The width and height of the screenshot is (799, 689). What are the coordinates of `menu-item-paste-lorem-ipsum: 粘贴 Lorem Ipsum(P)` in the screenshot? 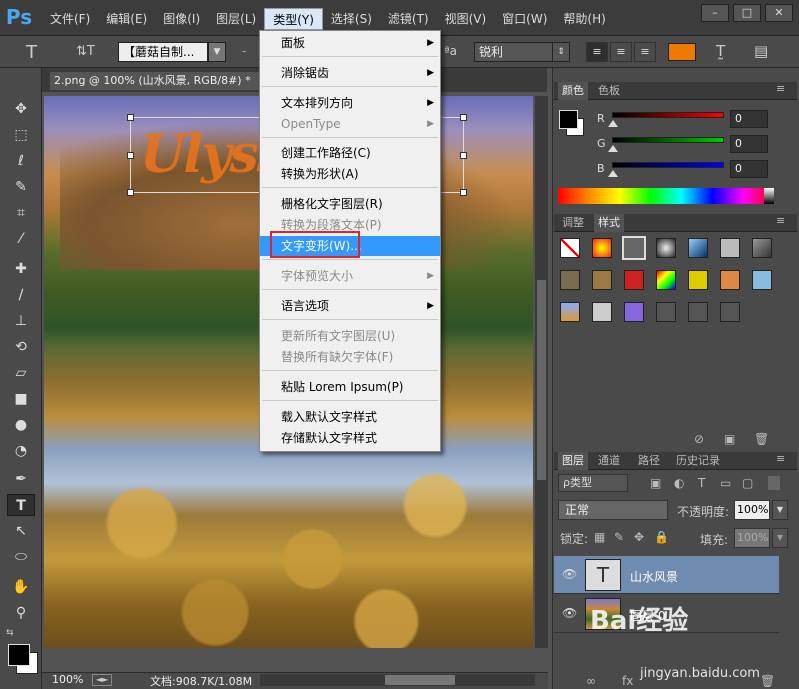 It's located at (350, 387).